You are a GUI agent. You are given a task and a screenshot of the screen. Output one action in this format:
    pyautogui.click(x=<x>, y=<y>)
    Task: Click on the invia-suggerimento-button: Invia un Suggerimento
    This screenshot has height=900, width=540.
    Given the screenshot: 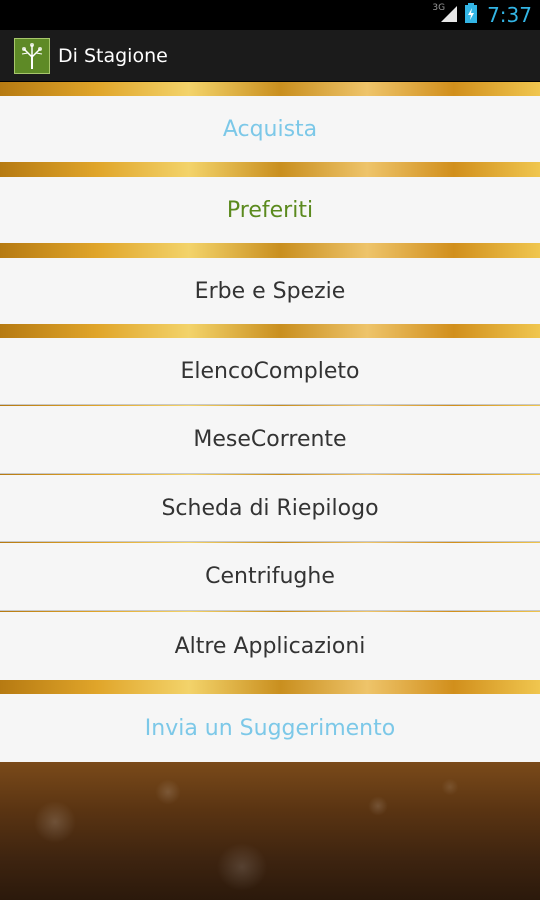 What is the action you would take?
    pyautogui.click(x=270, y=728)
    